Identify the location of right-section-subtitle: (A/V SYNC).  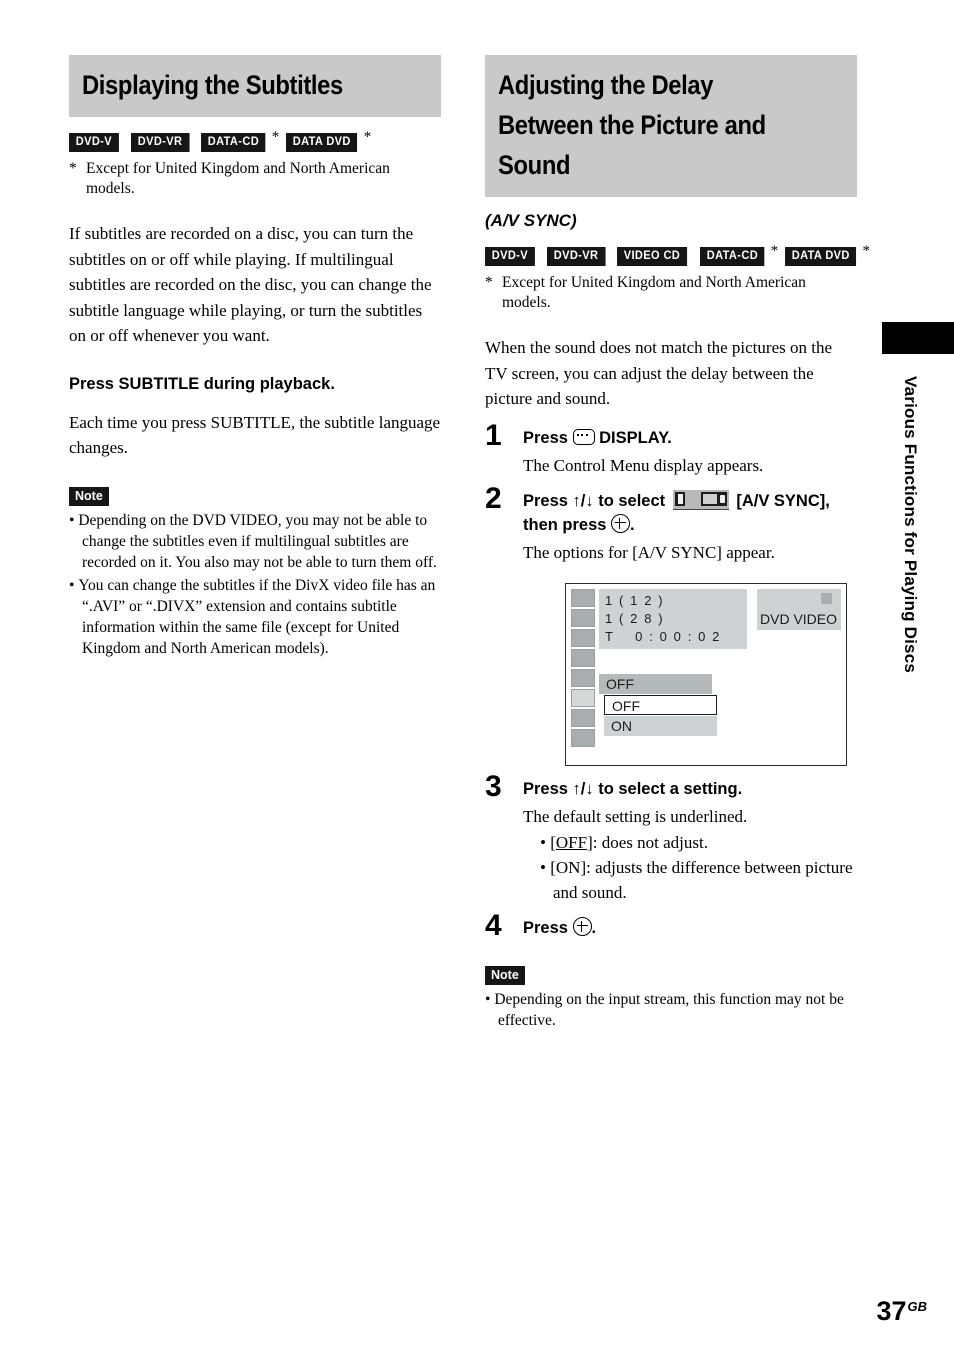
(531, 220).